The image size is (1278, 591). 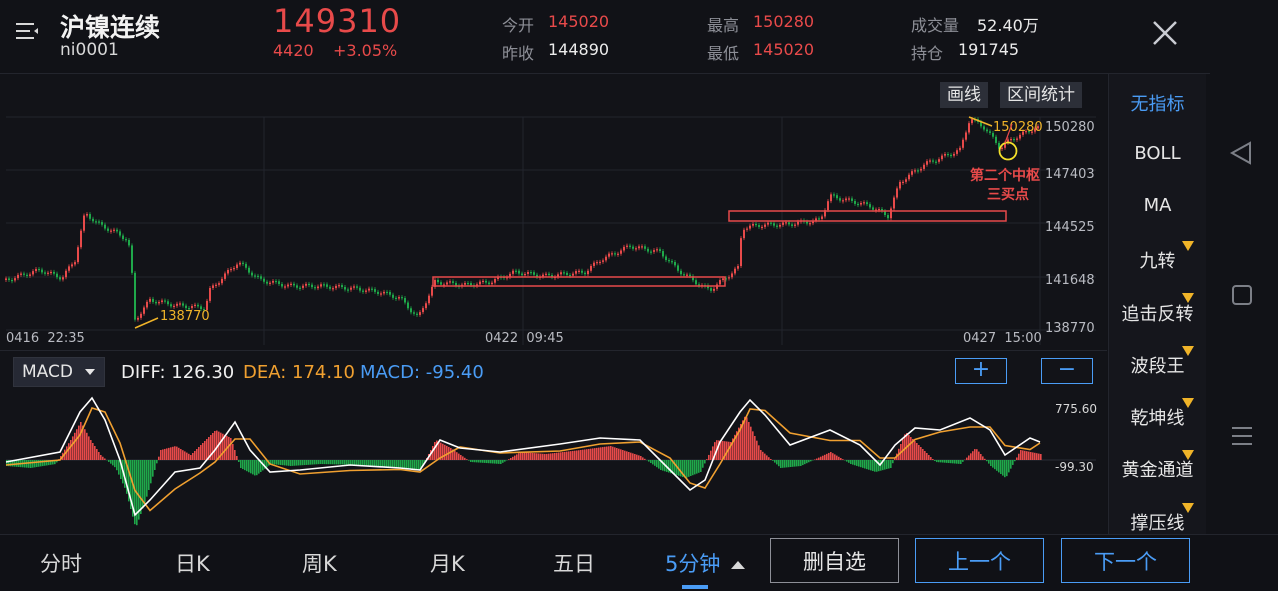 What do you see at coordinates (1125, 560) in the screenshot?
I see `next-instrument-button: 下一个` at bounding box center [1125, 560].